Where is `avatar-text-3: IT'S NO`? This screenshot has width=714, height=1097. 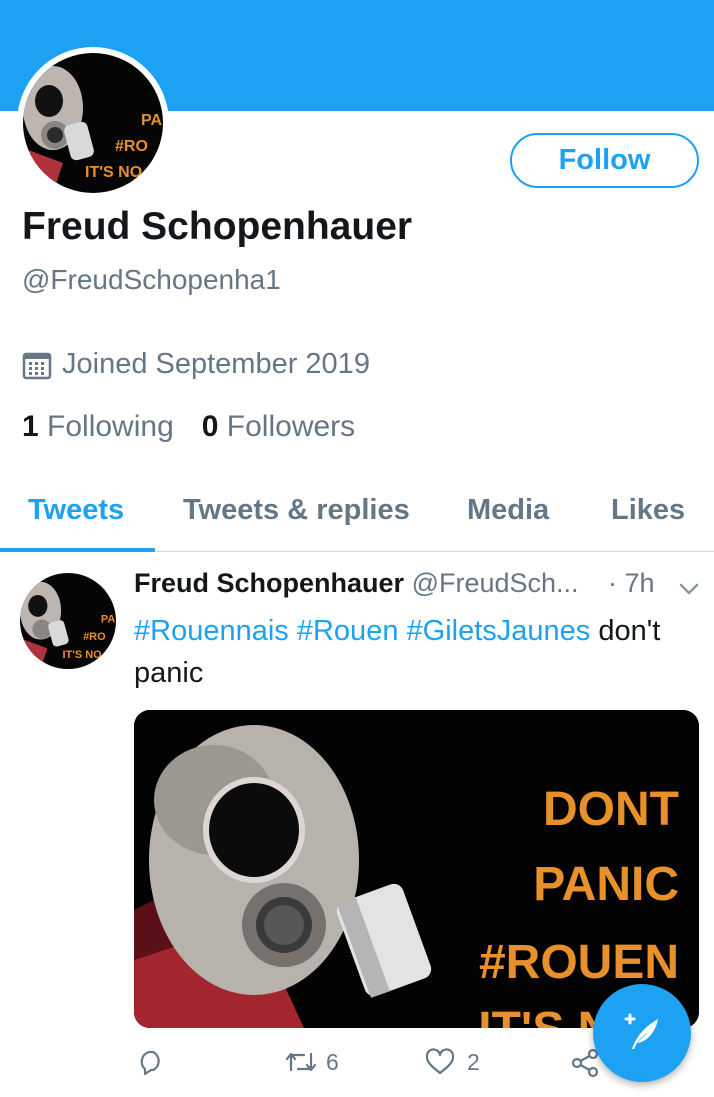
avatar-text-3: IT'S NO is located at coordinates (113, 172).